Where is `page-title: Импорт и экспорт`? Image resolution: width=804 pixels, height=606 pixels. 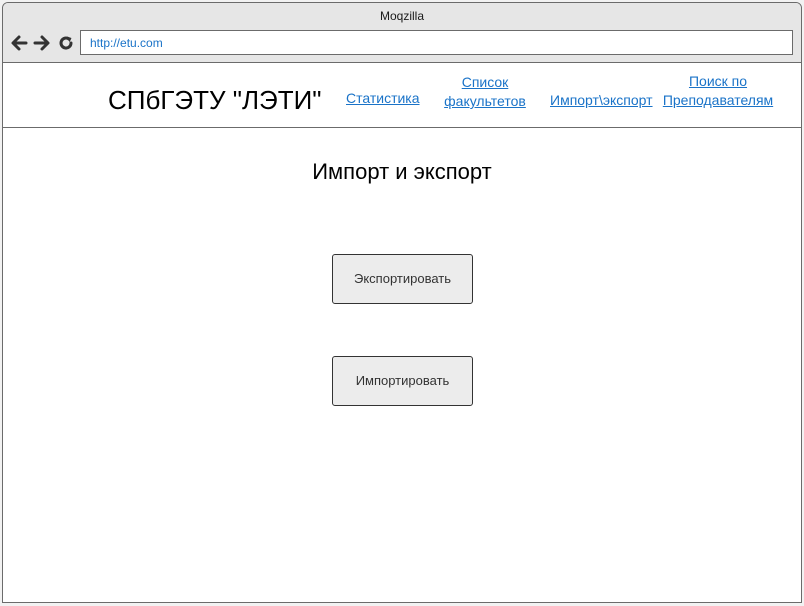
page-title: Импорт и экспорт is located at coordinates (402, 171).